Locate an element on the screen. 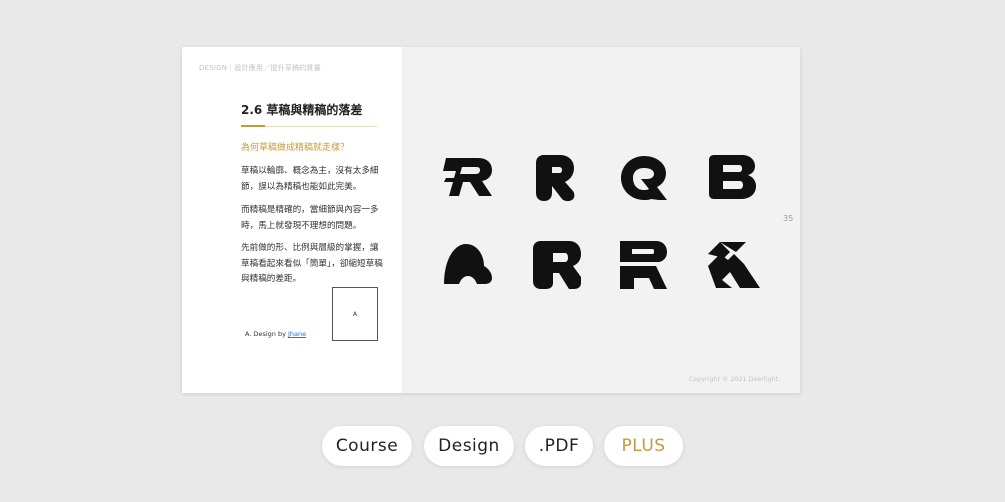 This screenshot has height=502, width=1005. pill-plus: PLUS is located at coordinates (643, 446).